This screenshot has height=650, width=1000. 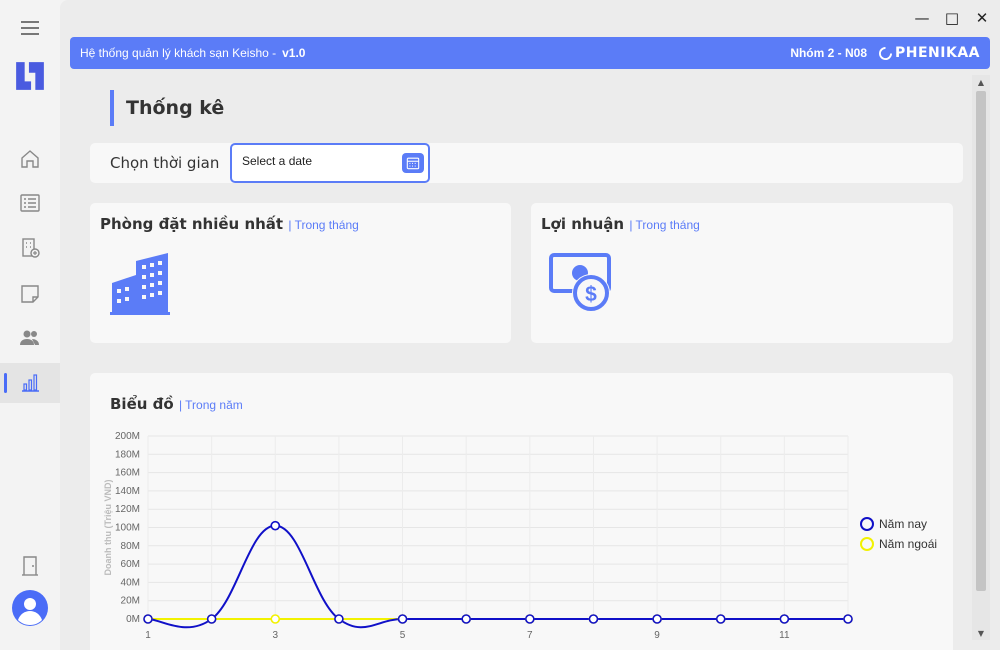 What do you see at coordinates (133, 619) in the screenshot?
I see `y-tick-label: 0M` at bounding box center [133, 619].